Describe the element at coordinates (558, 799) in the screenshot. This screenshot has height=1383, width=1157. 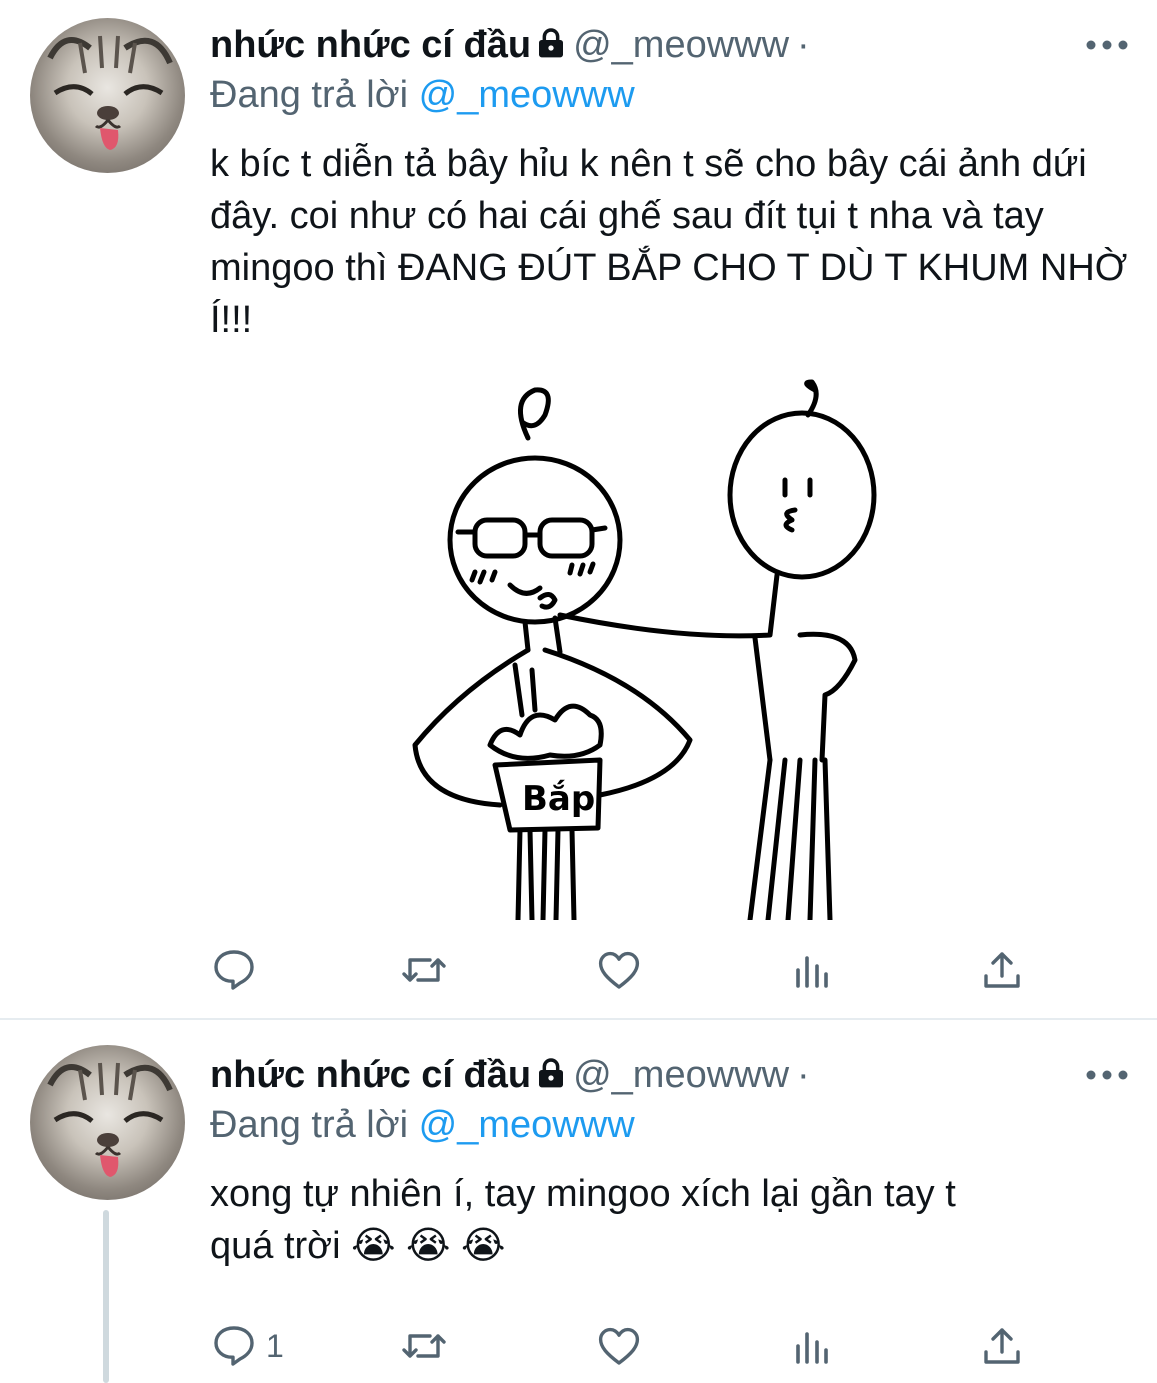
I see `popcorn-label: Bắp` at that location.